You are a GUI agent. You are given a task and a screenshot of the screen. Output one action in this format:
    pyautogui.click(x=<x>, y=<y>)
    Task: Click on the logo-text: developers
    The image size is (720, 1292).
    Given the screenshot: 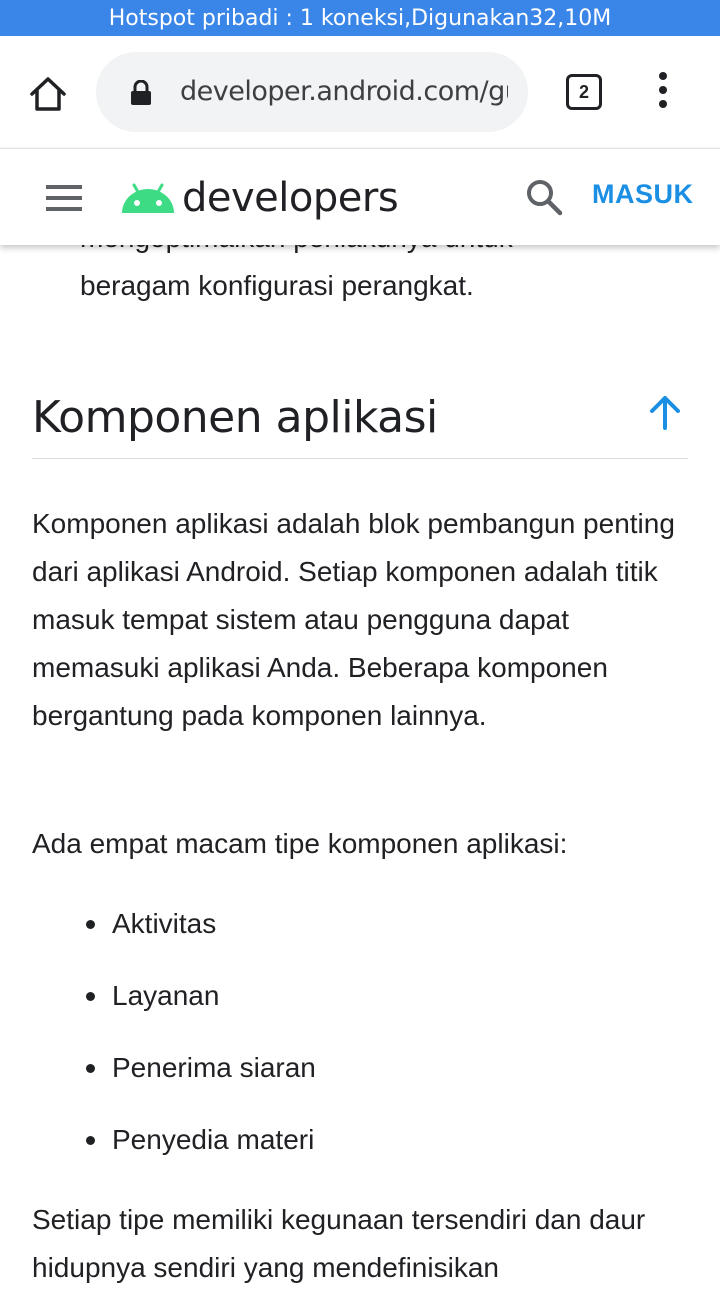 What is the action you would take?
    pyautogui.click(x=290, y=198)
    